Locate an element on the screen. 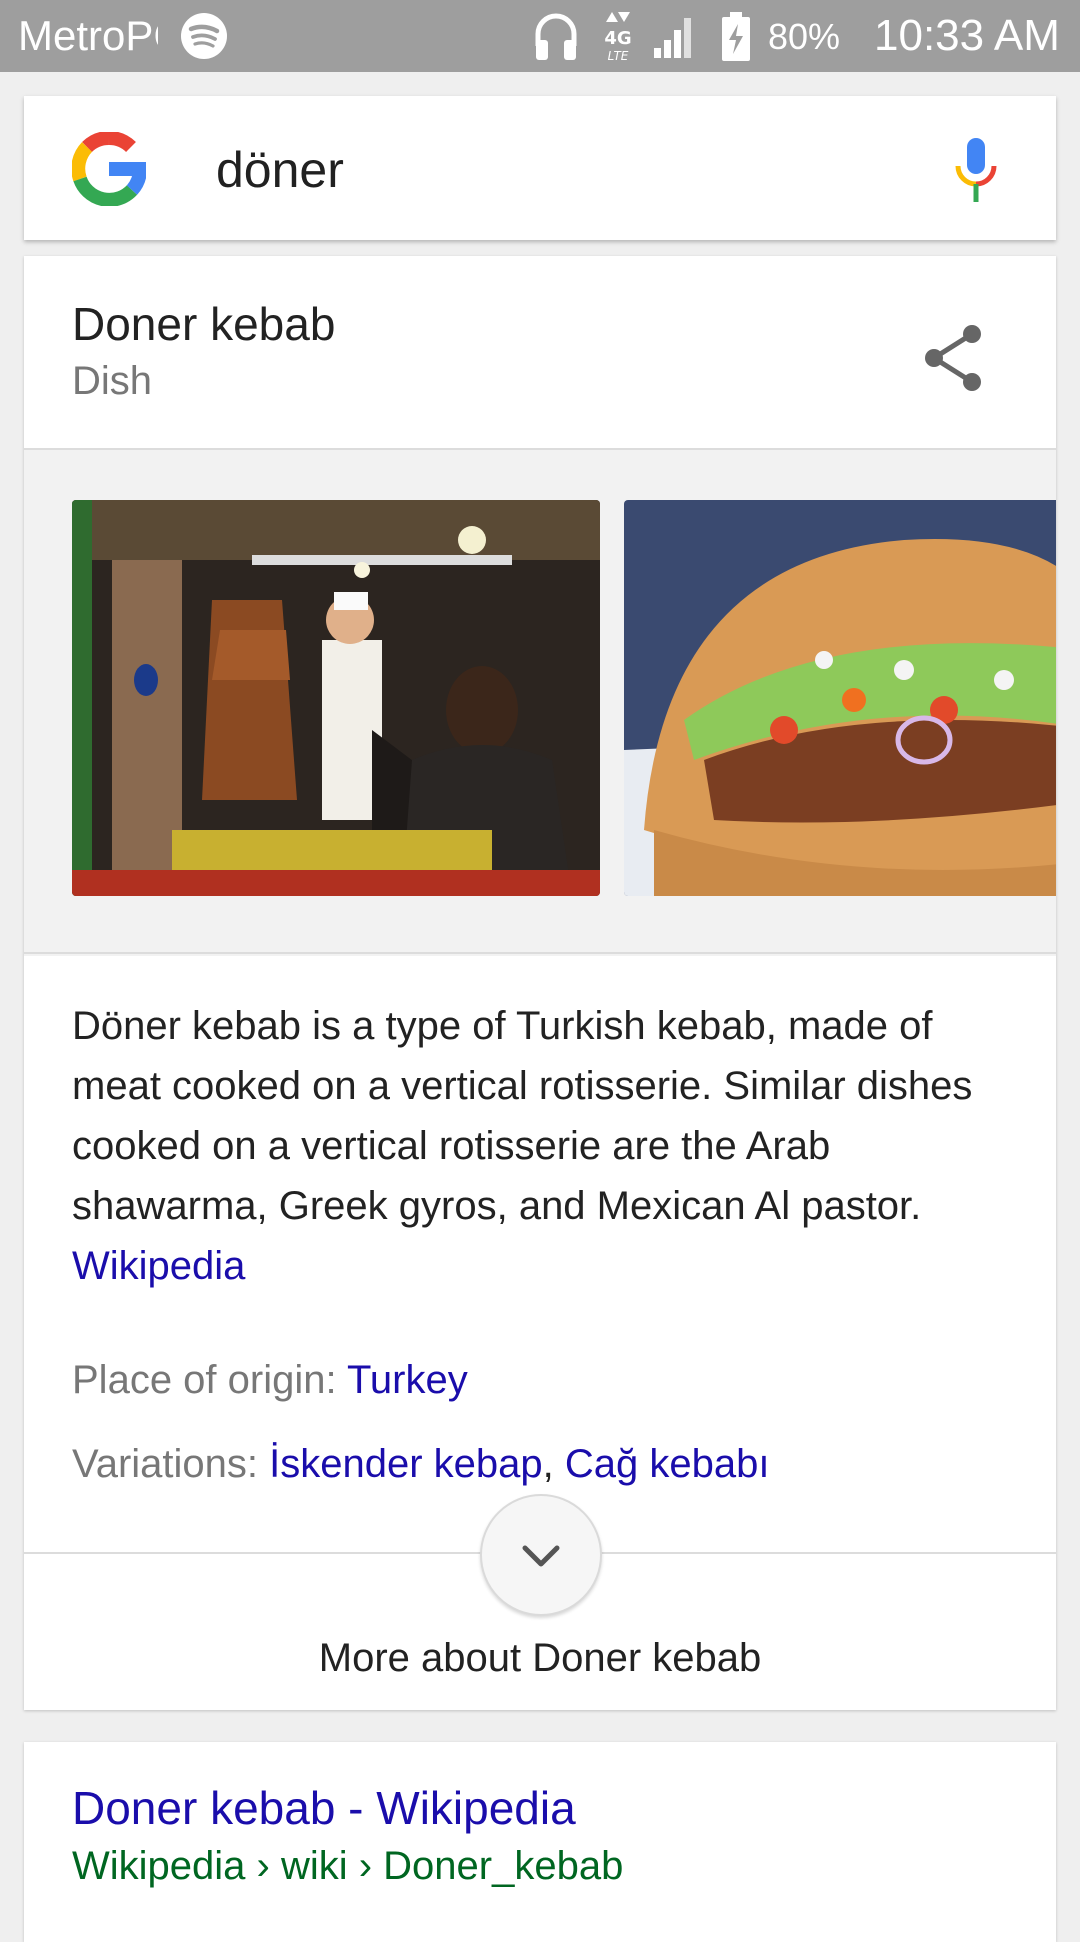 This screenshot has width=1080, height=1942. fact-label: Place of origin: is located at coordinates (204, 1380).